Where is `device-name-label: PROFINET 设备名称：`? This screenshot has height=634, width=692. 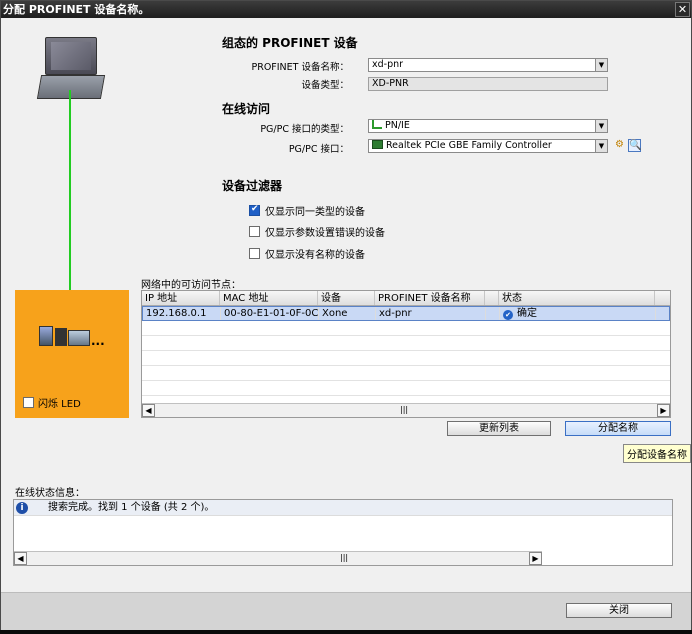
device-name-label: PROFINET 设备名称： is located at coordinates (300, 67).